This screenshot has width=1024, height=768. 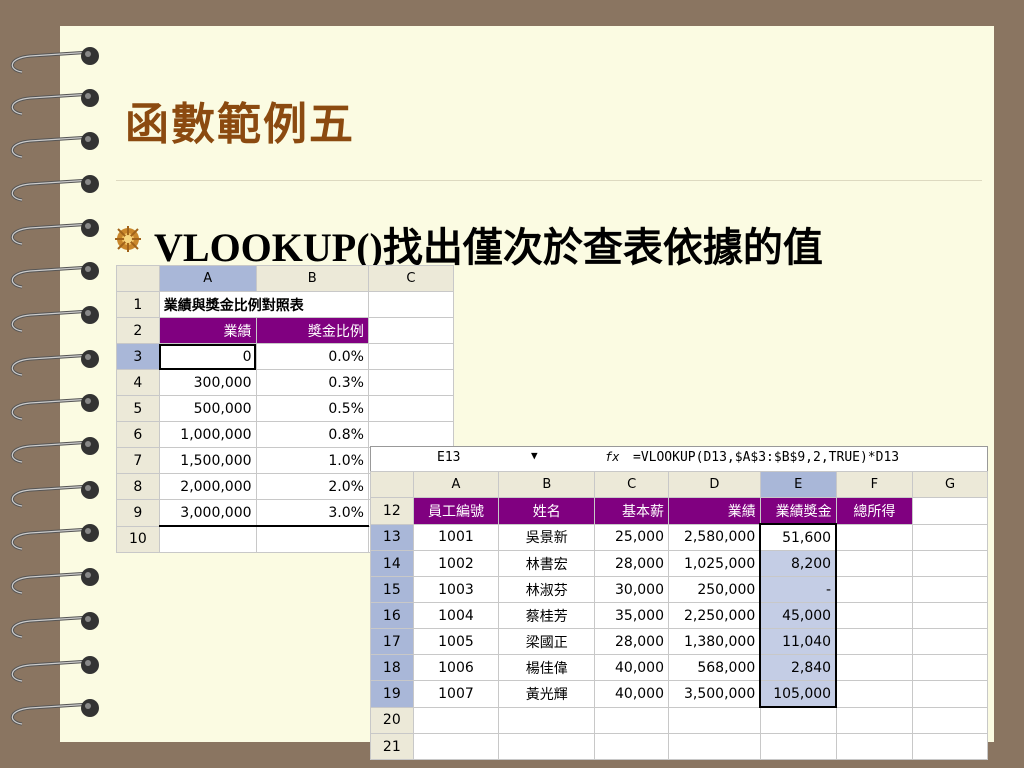 What do you see at coordinates (714, 484) in the screenshot?
I see `column-header: D` at bounding box center [714, 484].